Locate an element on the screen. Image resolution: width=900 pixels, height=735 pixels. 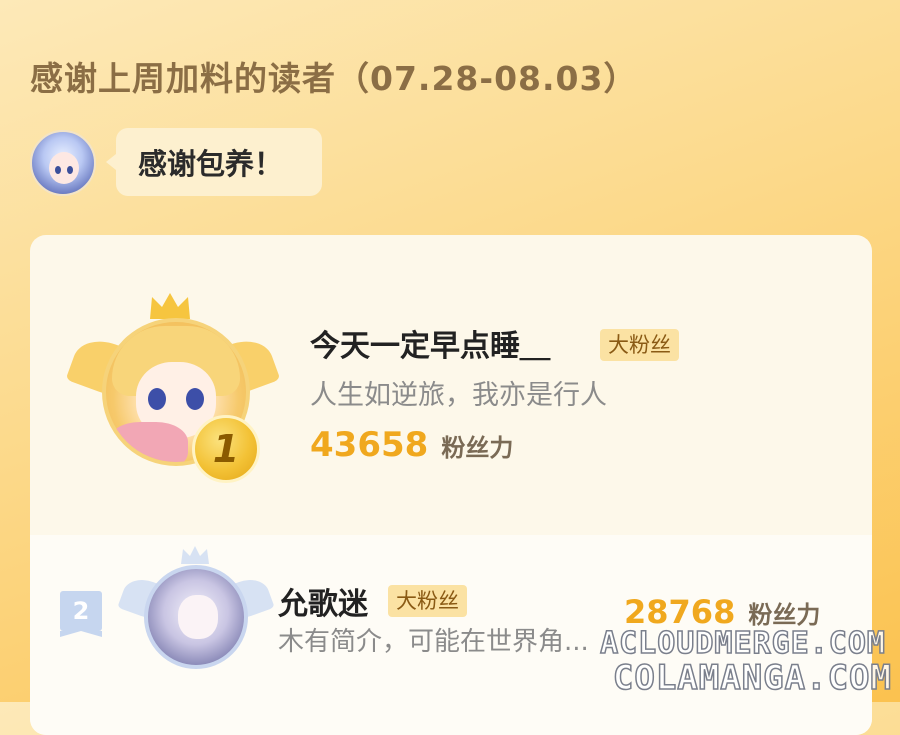
rank1-score-value: 43658 is located at coordinates (369, 445).